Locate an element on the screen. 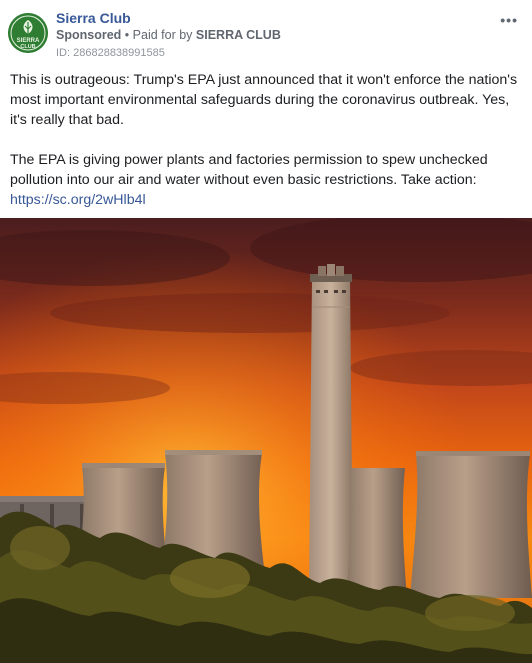 The image size is (532, 663). smokestack is located at coordinates (331, 428).